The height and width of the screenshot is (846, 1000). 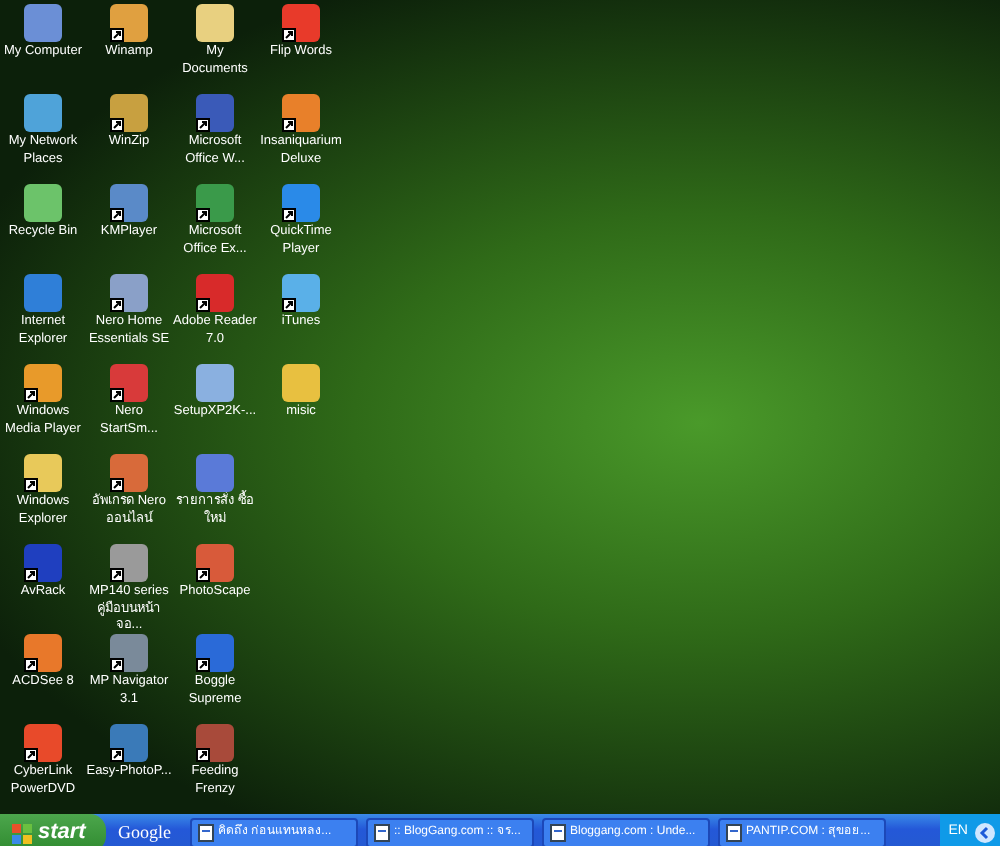 I want to click on toolbar-label: Google, so click(x=150, y=832).